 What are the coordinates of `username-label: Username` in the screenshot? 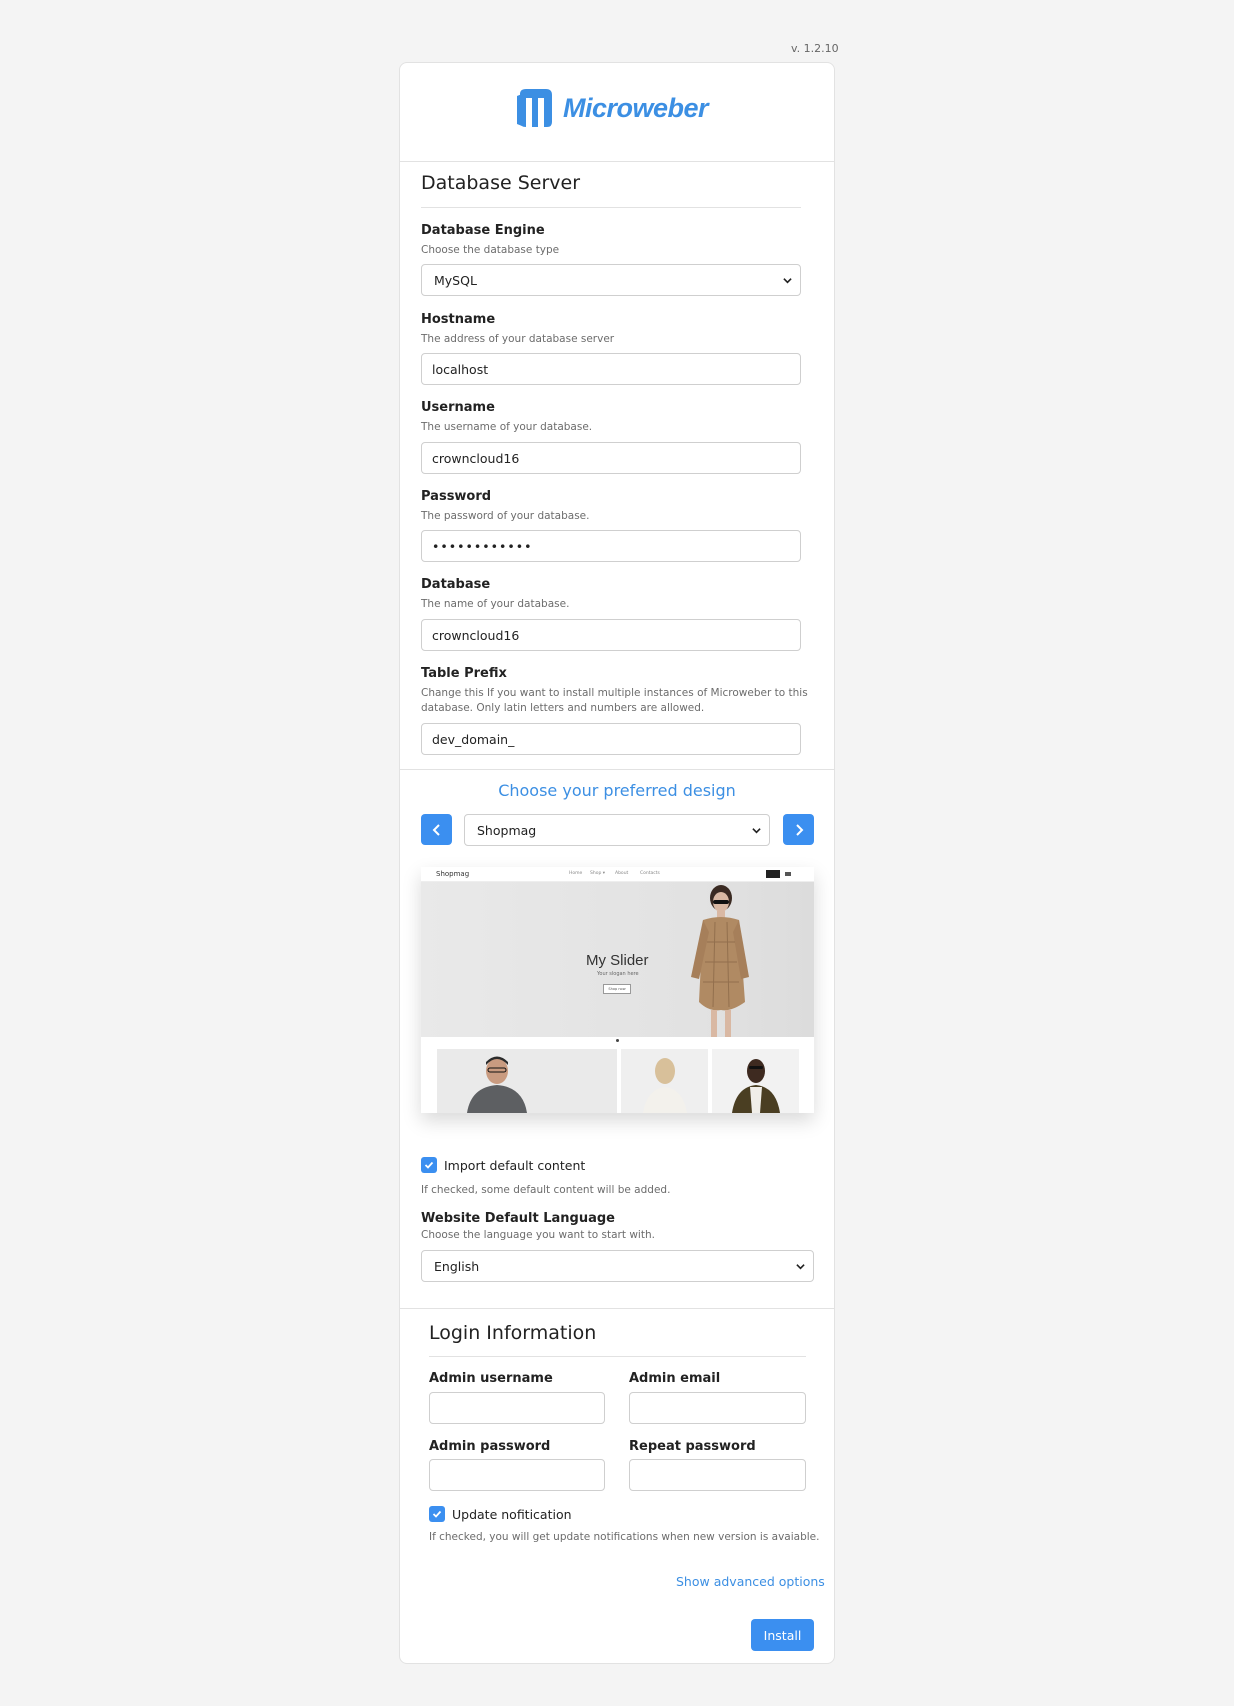 It's located at (458, 407).